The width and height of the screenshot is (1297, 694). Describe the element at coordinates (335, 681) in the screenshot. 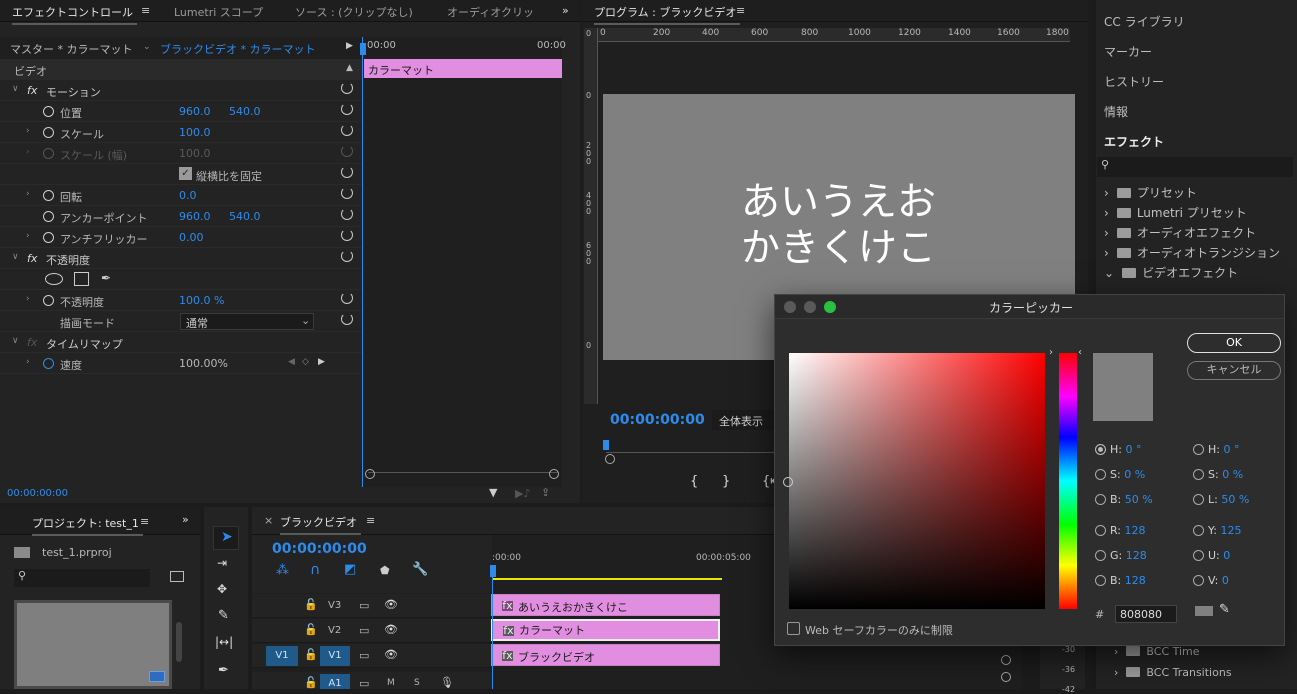

I see `track-label: A1` at that location.